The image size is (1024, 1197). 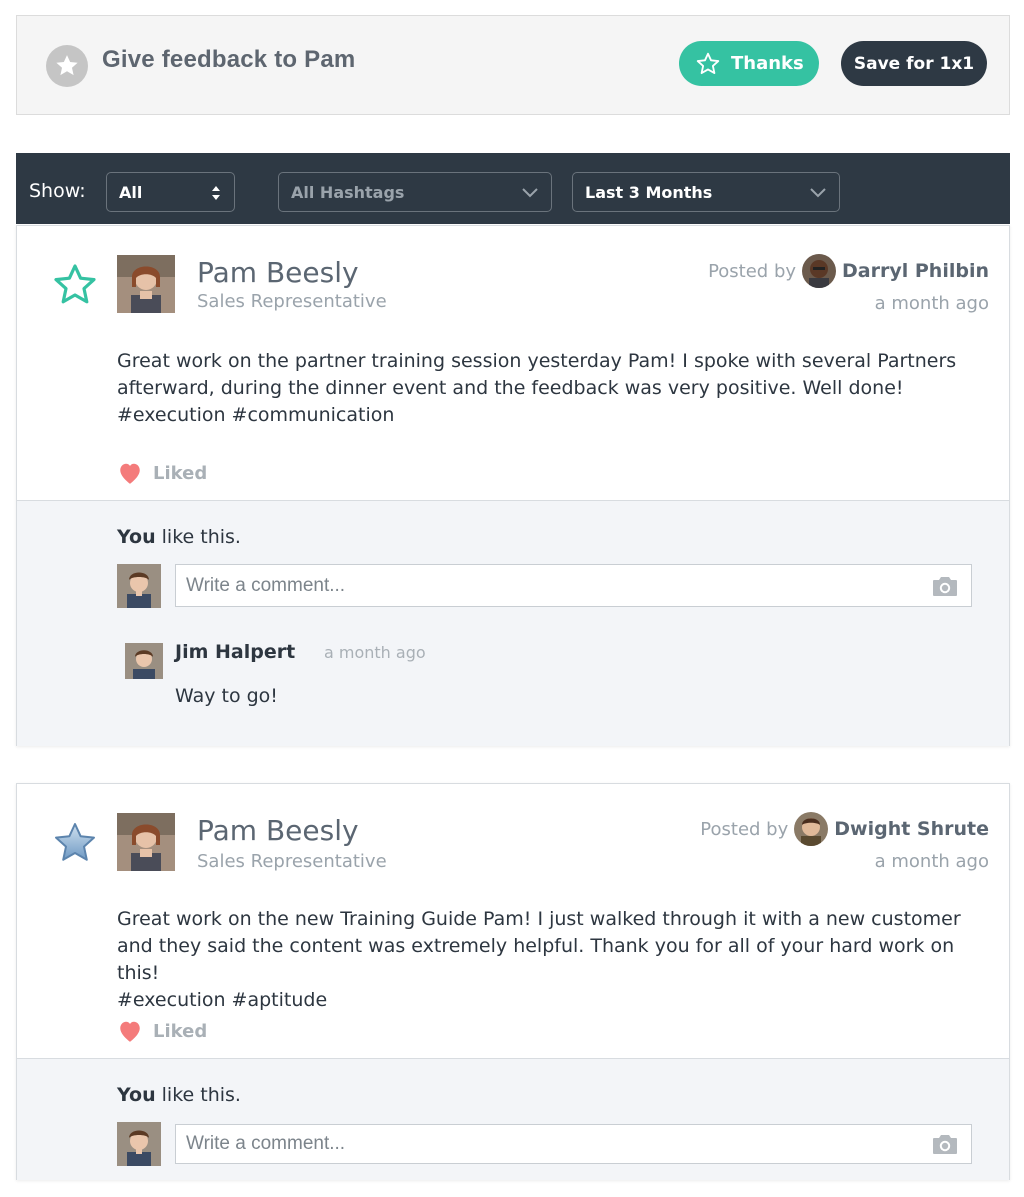 What do you see at coordinates (915, 271) in the screenshot?
I see `poster-name: Darryl Philbin` at bounding box center [915, 271].